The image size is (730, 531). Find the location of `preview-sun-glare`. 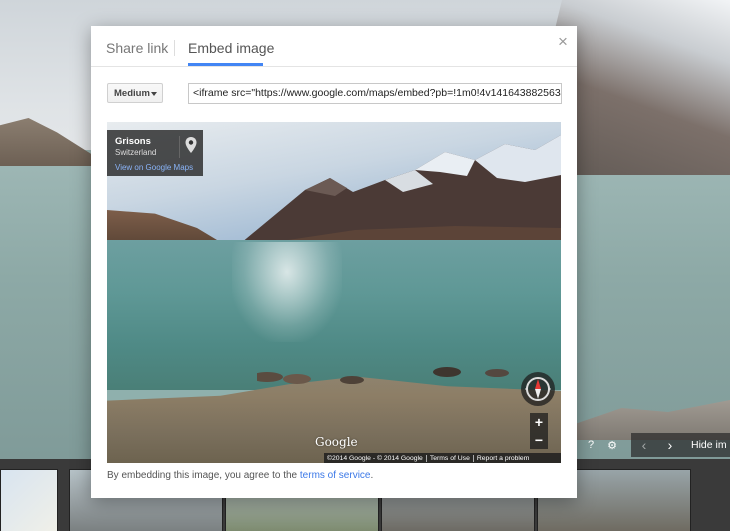

preview-sun-glare is located at coordinates (287, 292).